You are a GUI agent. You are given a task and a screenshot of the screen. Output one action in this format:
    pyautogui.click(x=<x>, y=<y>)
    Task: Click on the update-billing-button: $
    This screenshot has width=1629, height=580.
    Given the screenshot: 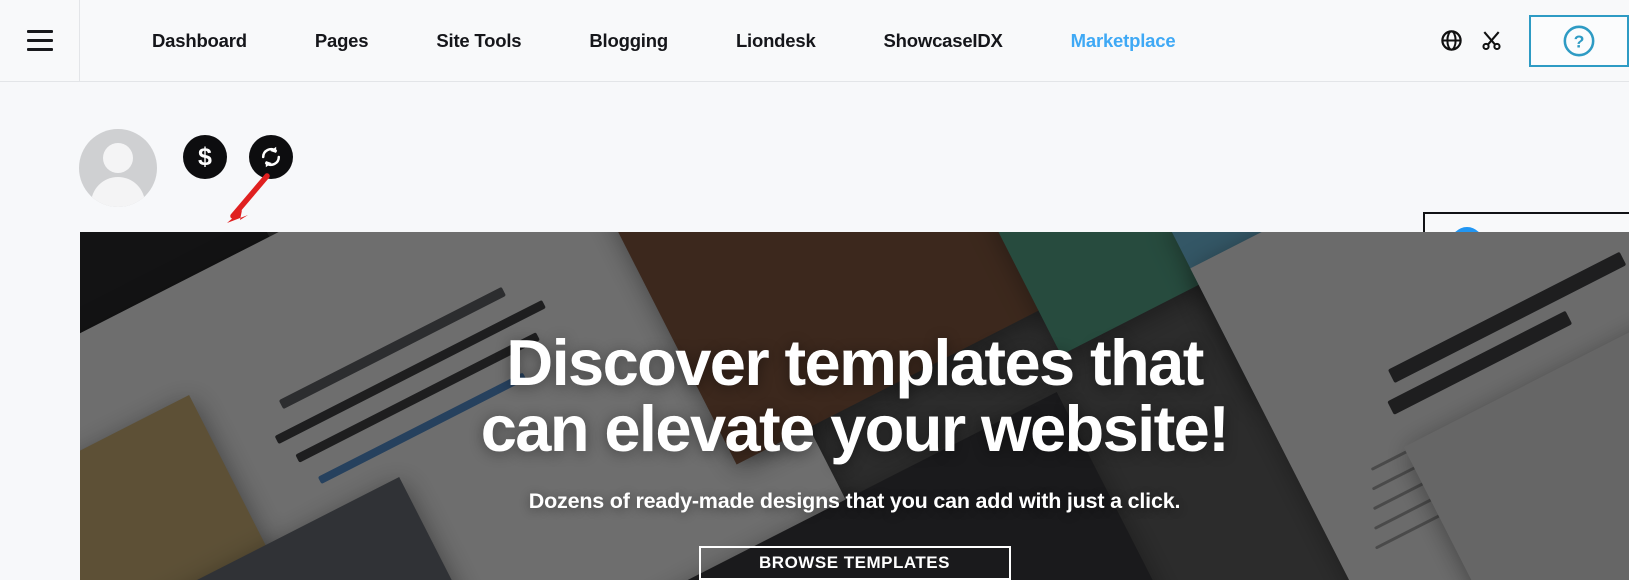 What is the action you would take?
    pyautogui.click(x=205, y=157)
    